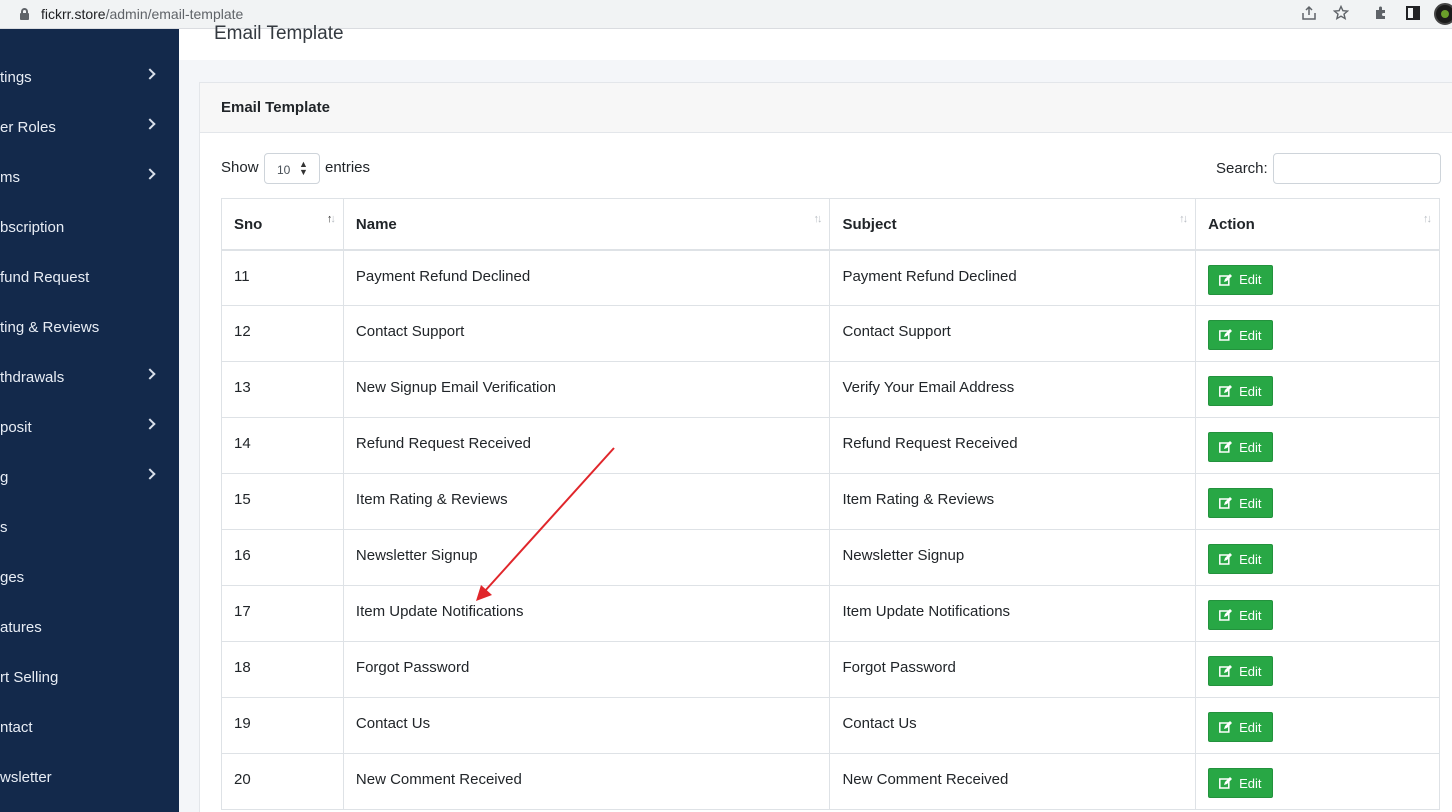 The height and width of the screenshot is (812, 1452). What do you see at coordinates (89, 327) in the screenshot?
I see `sidebar-item: ting & Reviews` at bounding box center [89, 327].